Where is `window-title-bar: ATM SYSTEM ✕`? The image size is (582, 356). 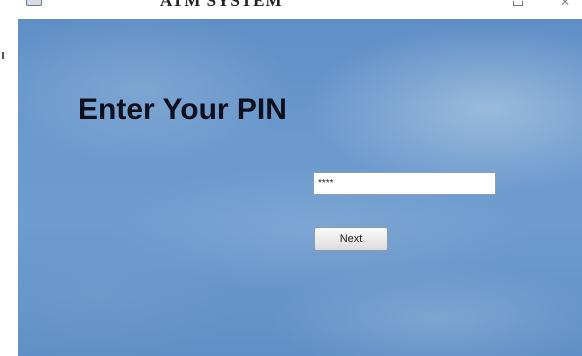 window-title-bar: ATM SYSTEM ✕ is located at coordinates (291, 9).